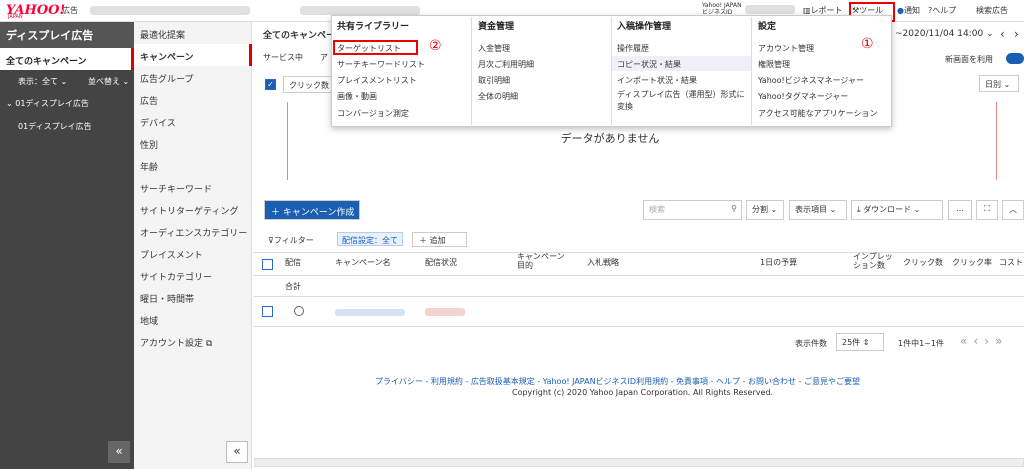  What do you see at coordinates (193, 231) in the screenshot?
I see `subnav-item-audience-category: オーディエンスカテゴリー` at bounding box center [193, 231].